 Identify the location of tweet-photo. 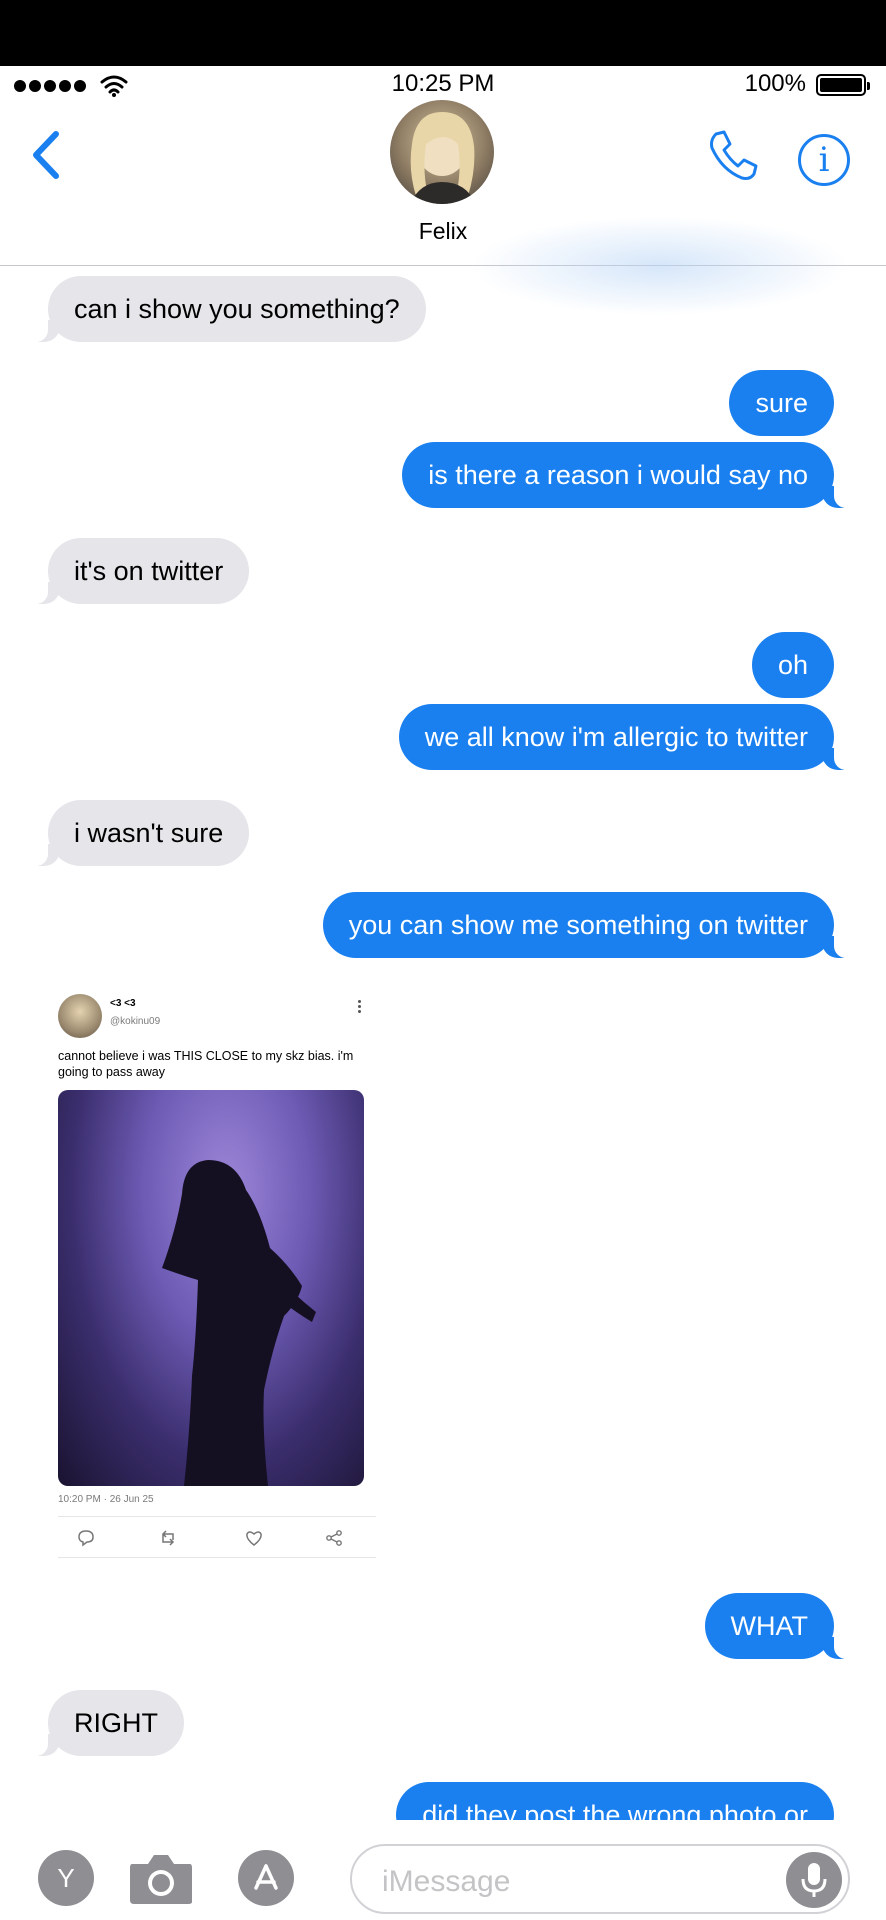
(211, 1288).